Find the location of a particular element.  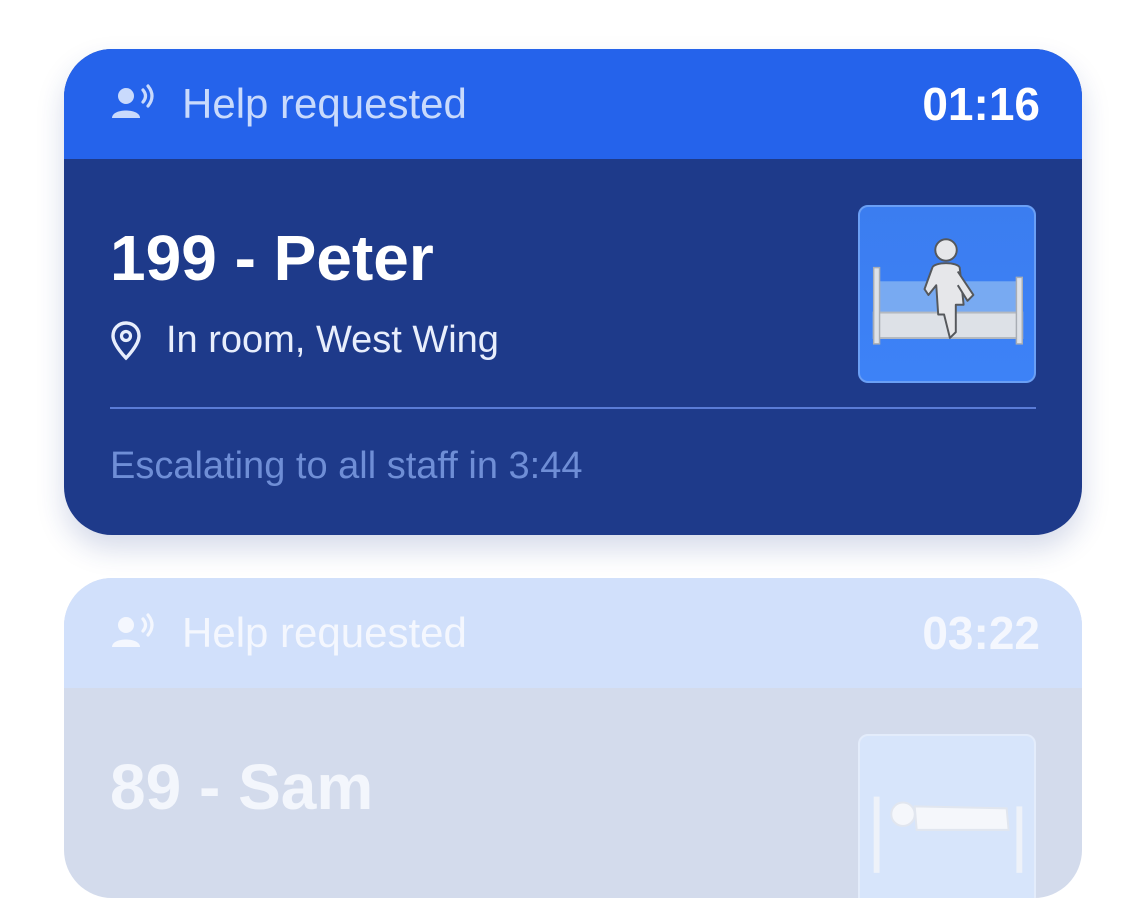

patient-name: 89 - Sam is located at coordinates (242, 787).